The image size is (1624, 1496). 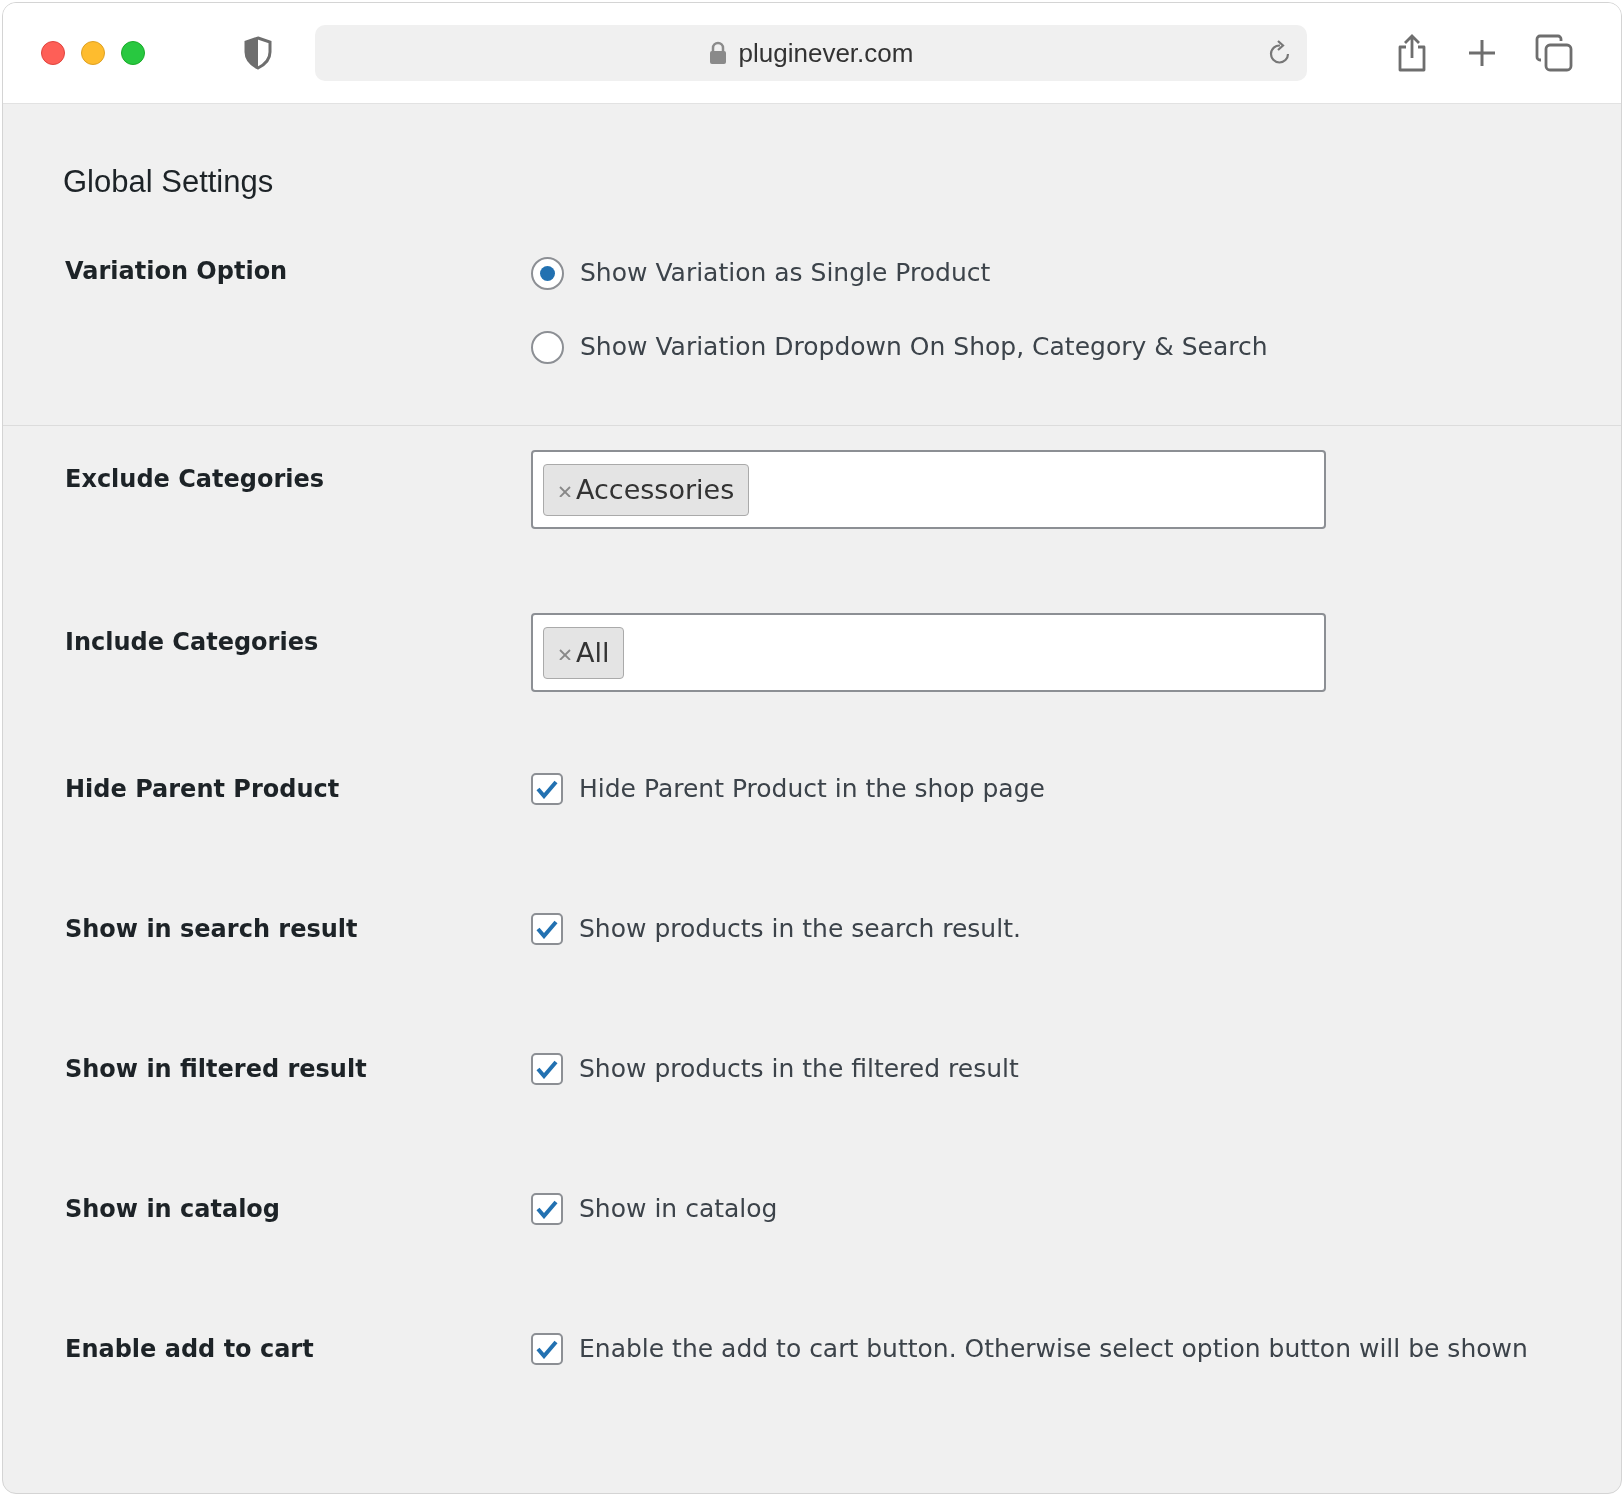 What do you see at coordinates (216, 1069) in the screenshot?
I see `setting-label: Show in filtered result` at bounding box center [216, 1069].